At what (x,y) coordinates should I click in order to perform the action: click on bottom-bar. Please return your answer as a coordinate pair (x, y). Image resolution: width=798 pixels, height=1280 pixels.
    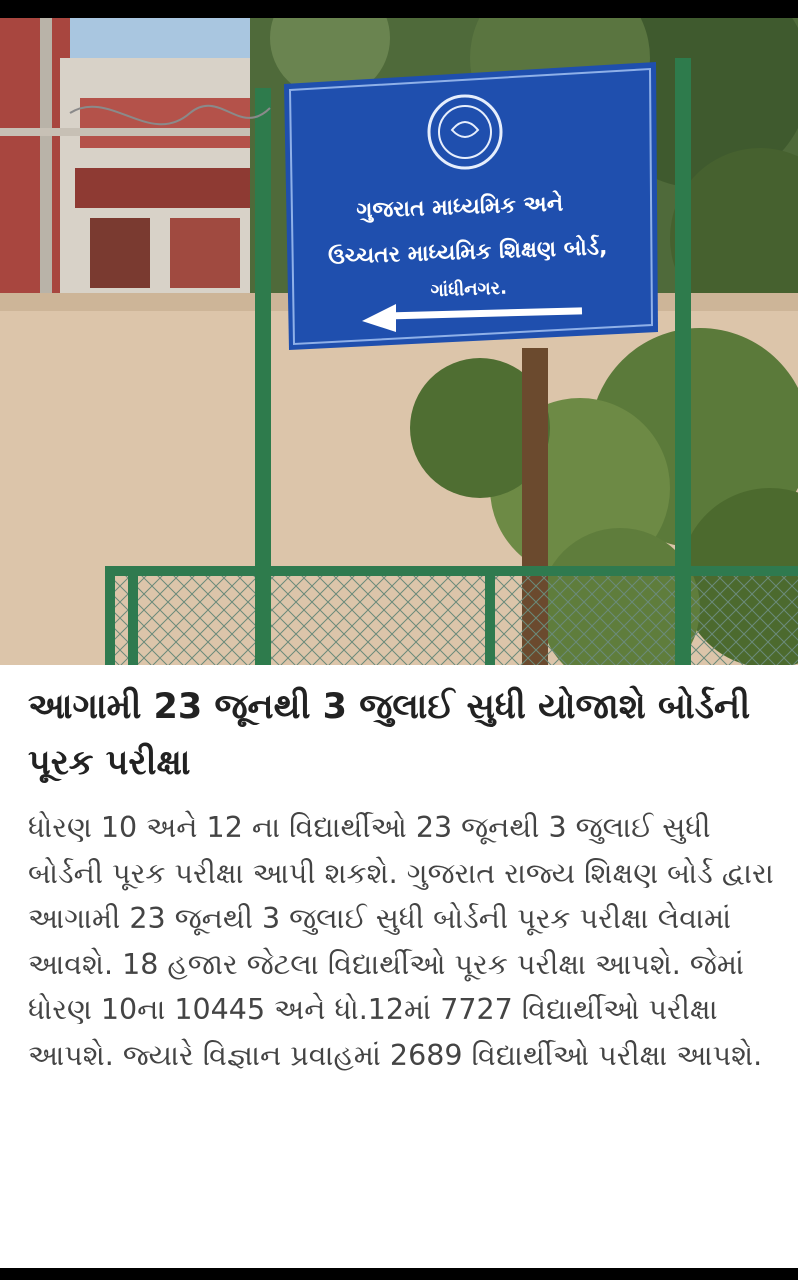
    Looking at the image, I should click on (399, 1274).